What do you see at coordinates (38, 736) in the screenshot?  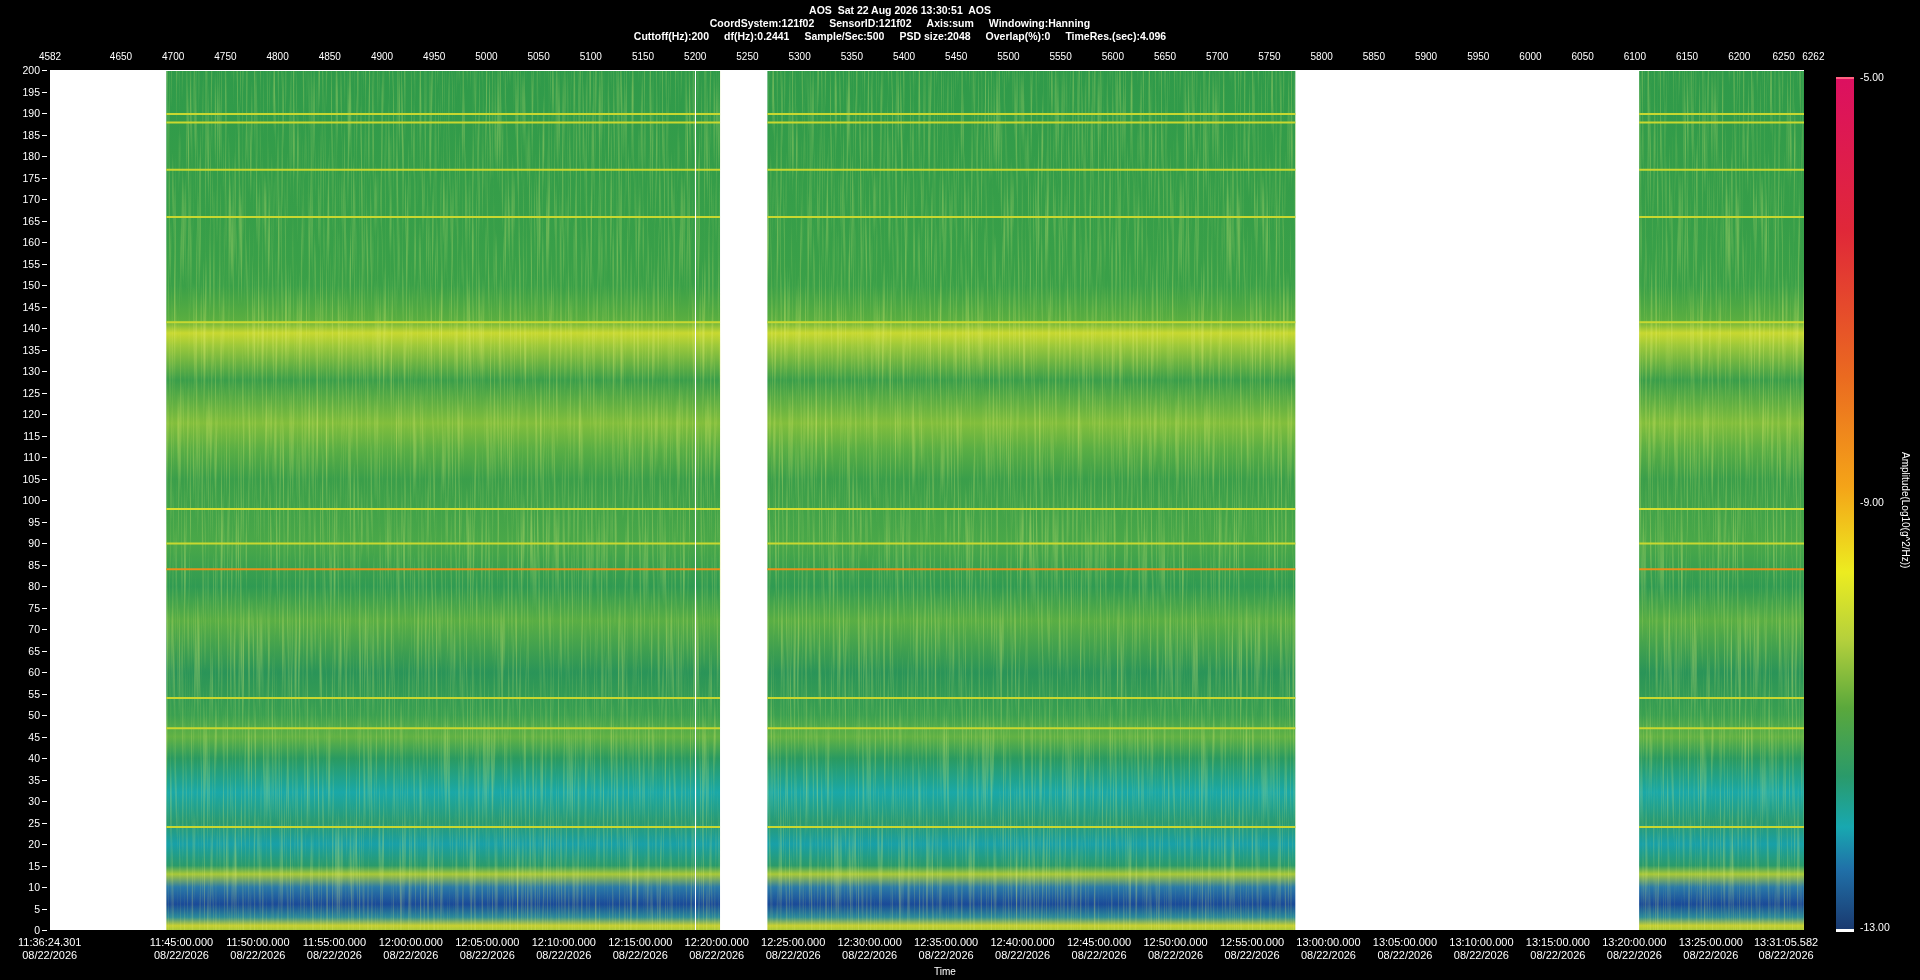 I see `y-axis-label: 45` at bounding box center [38, 736].